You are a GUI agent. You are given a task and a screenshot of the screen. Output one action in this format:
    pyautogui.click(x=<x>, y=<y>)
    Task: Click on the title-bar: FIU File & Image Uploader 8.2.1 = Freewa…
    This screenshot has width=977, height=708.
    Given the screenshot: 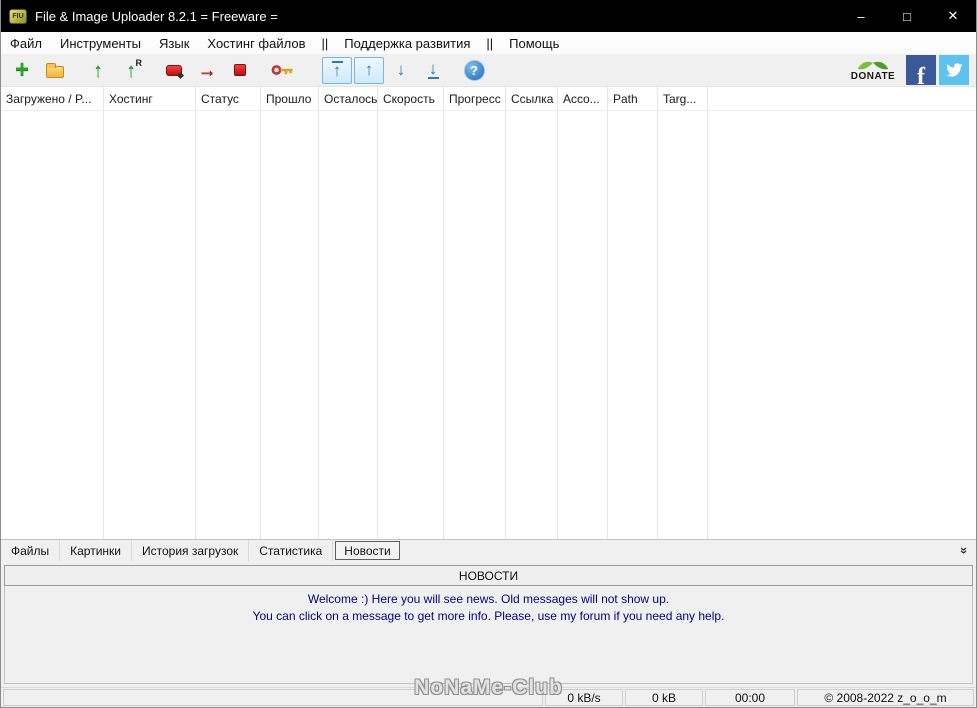 What is the action you would take?
    pyautogui.click(x=488, y=16)
    